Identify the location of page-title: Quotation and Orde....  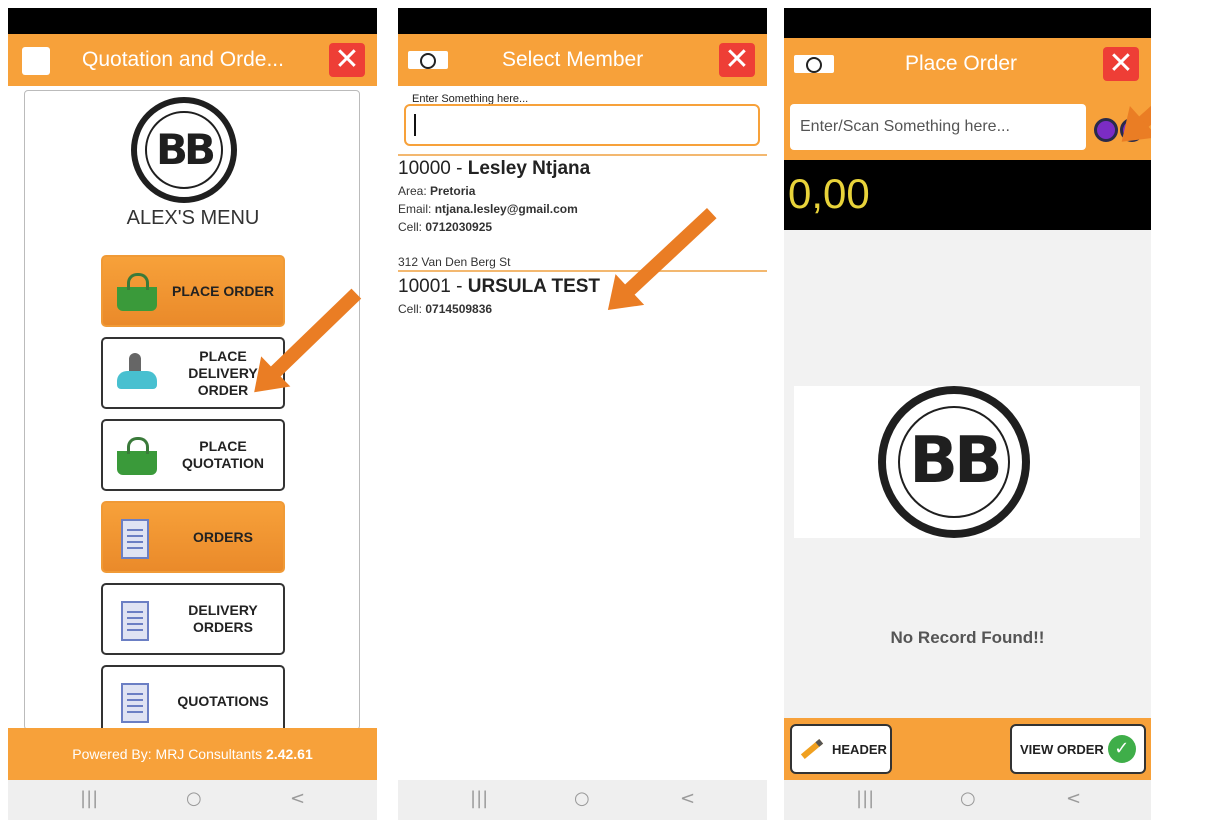
(183, 59).